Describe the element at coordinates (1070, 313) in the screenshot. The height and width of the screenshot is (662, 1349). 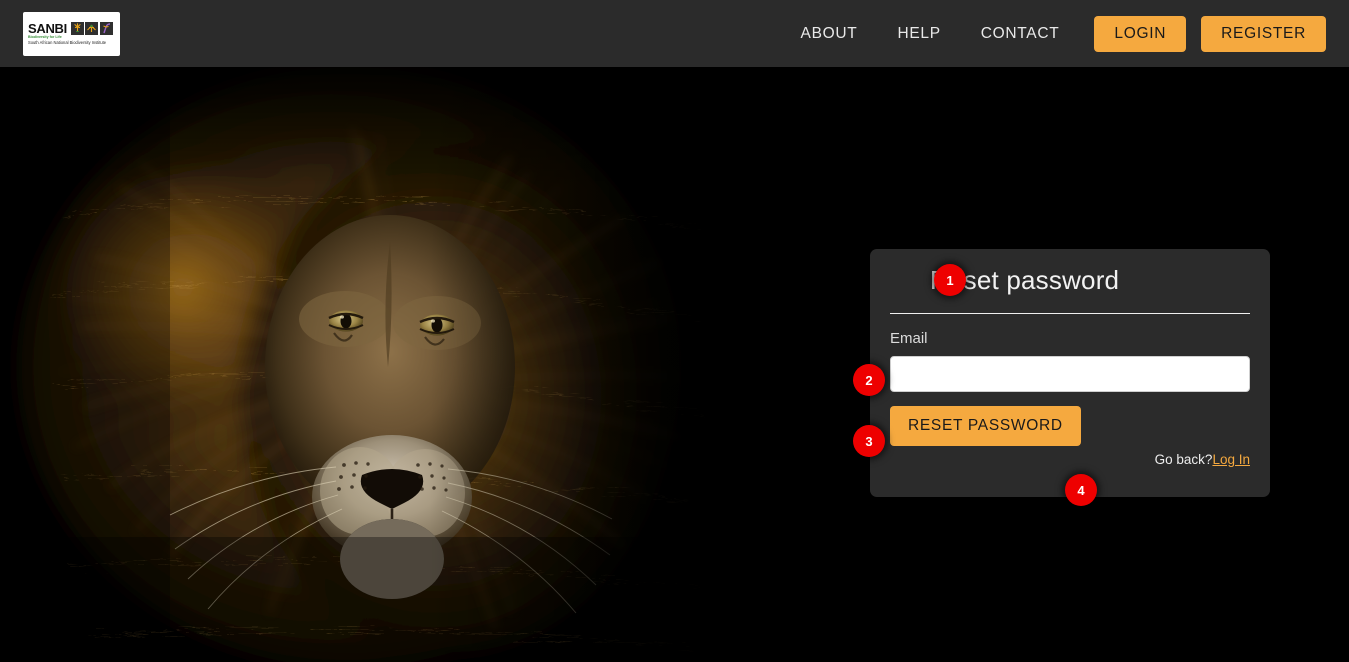
I see `card-divider` at that location.